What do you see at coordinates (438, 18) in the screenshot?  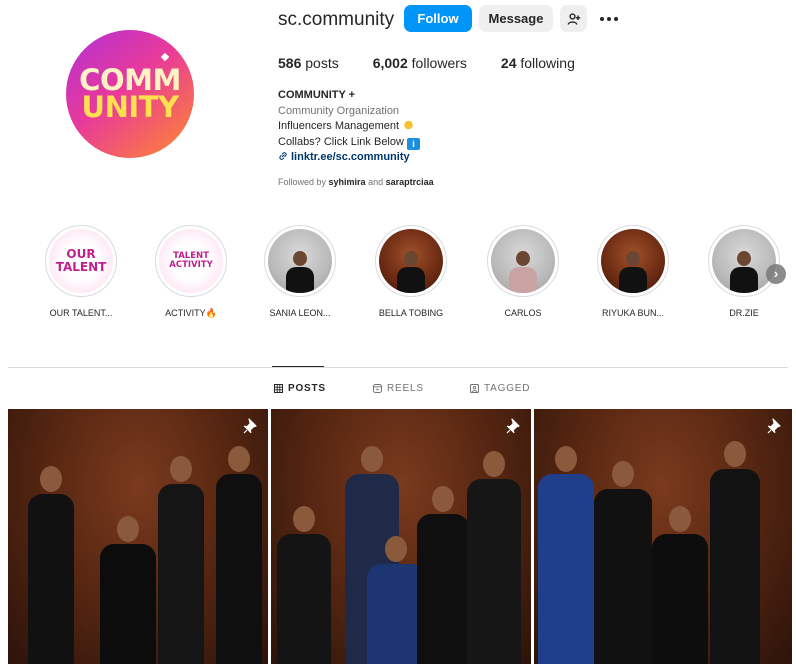 I see `follow-button: Follow` at bounding box center [438, 18].